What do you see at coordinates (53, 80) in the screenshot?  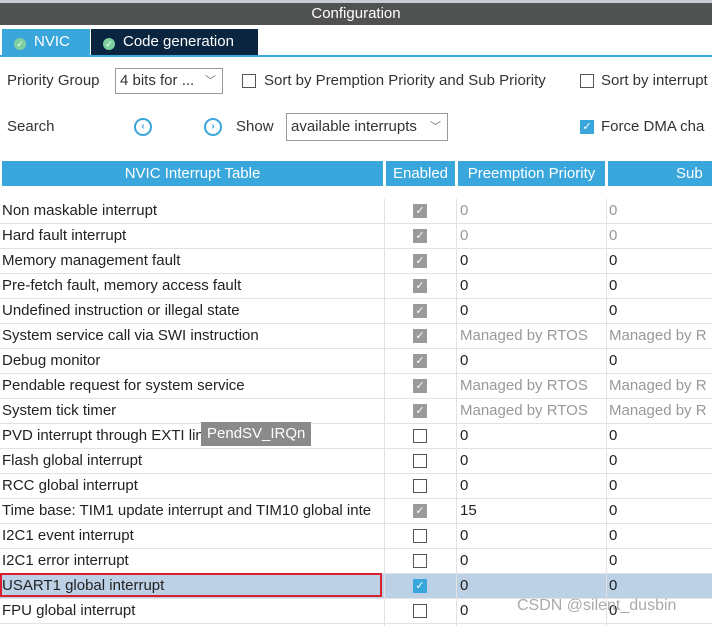 I see `priority-group-label: Priority Group` at bounding box center [53, 80].